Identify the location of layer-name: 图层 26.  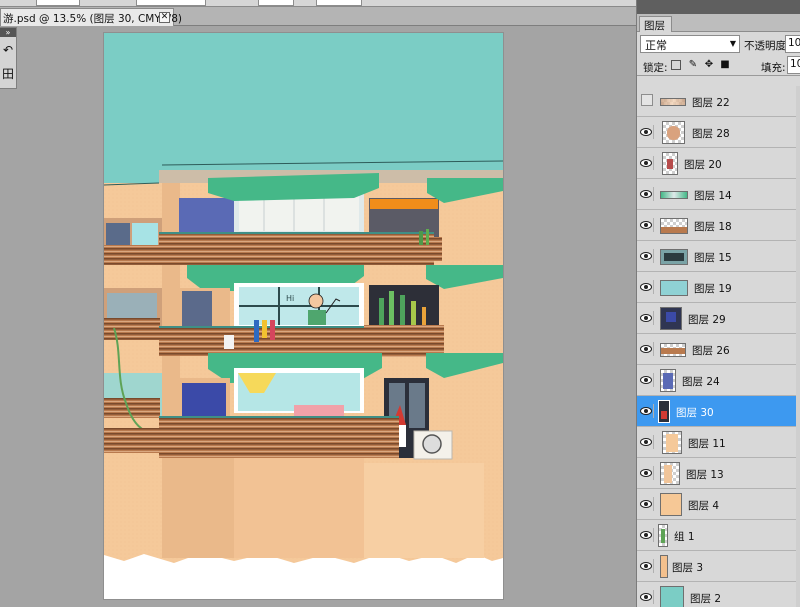
(711, 351).